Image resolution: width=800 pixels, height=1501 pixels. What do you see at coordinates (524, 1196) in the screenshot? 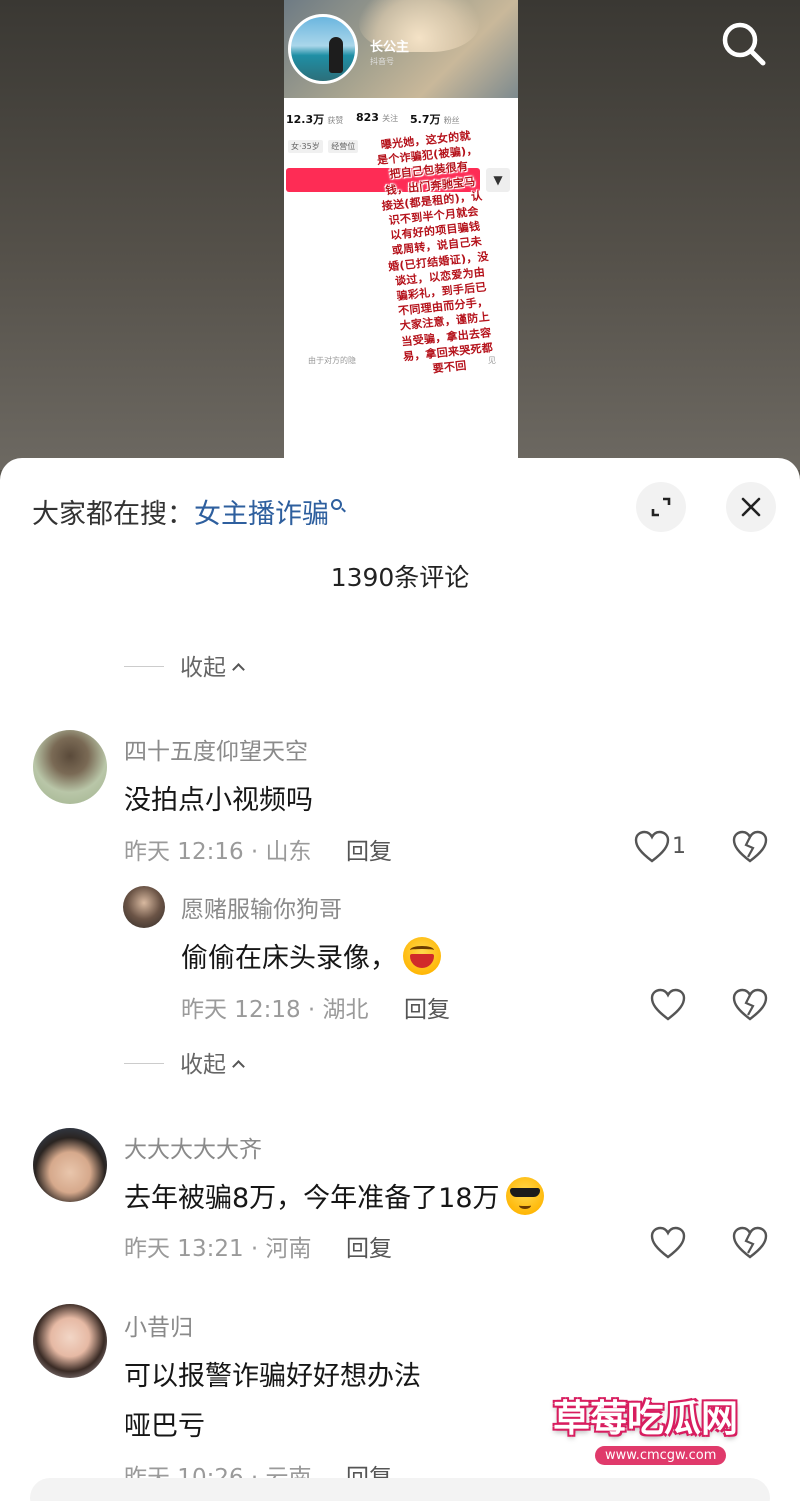
I see `sunglasses-emoji-icon` at bounding box center [524, 1196].